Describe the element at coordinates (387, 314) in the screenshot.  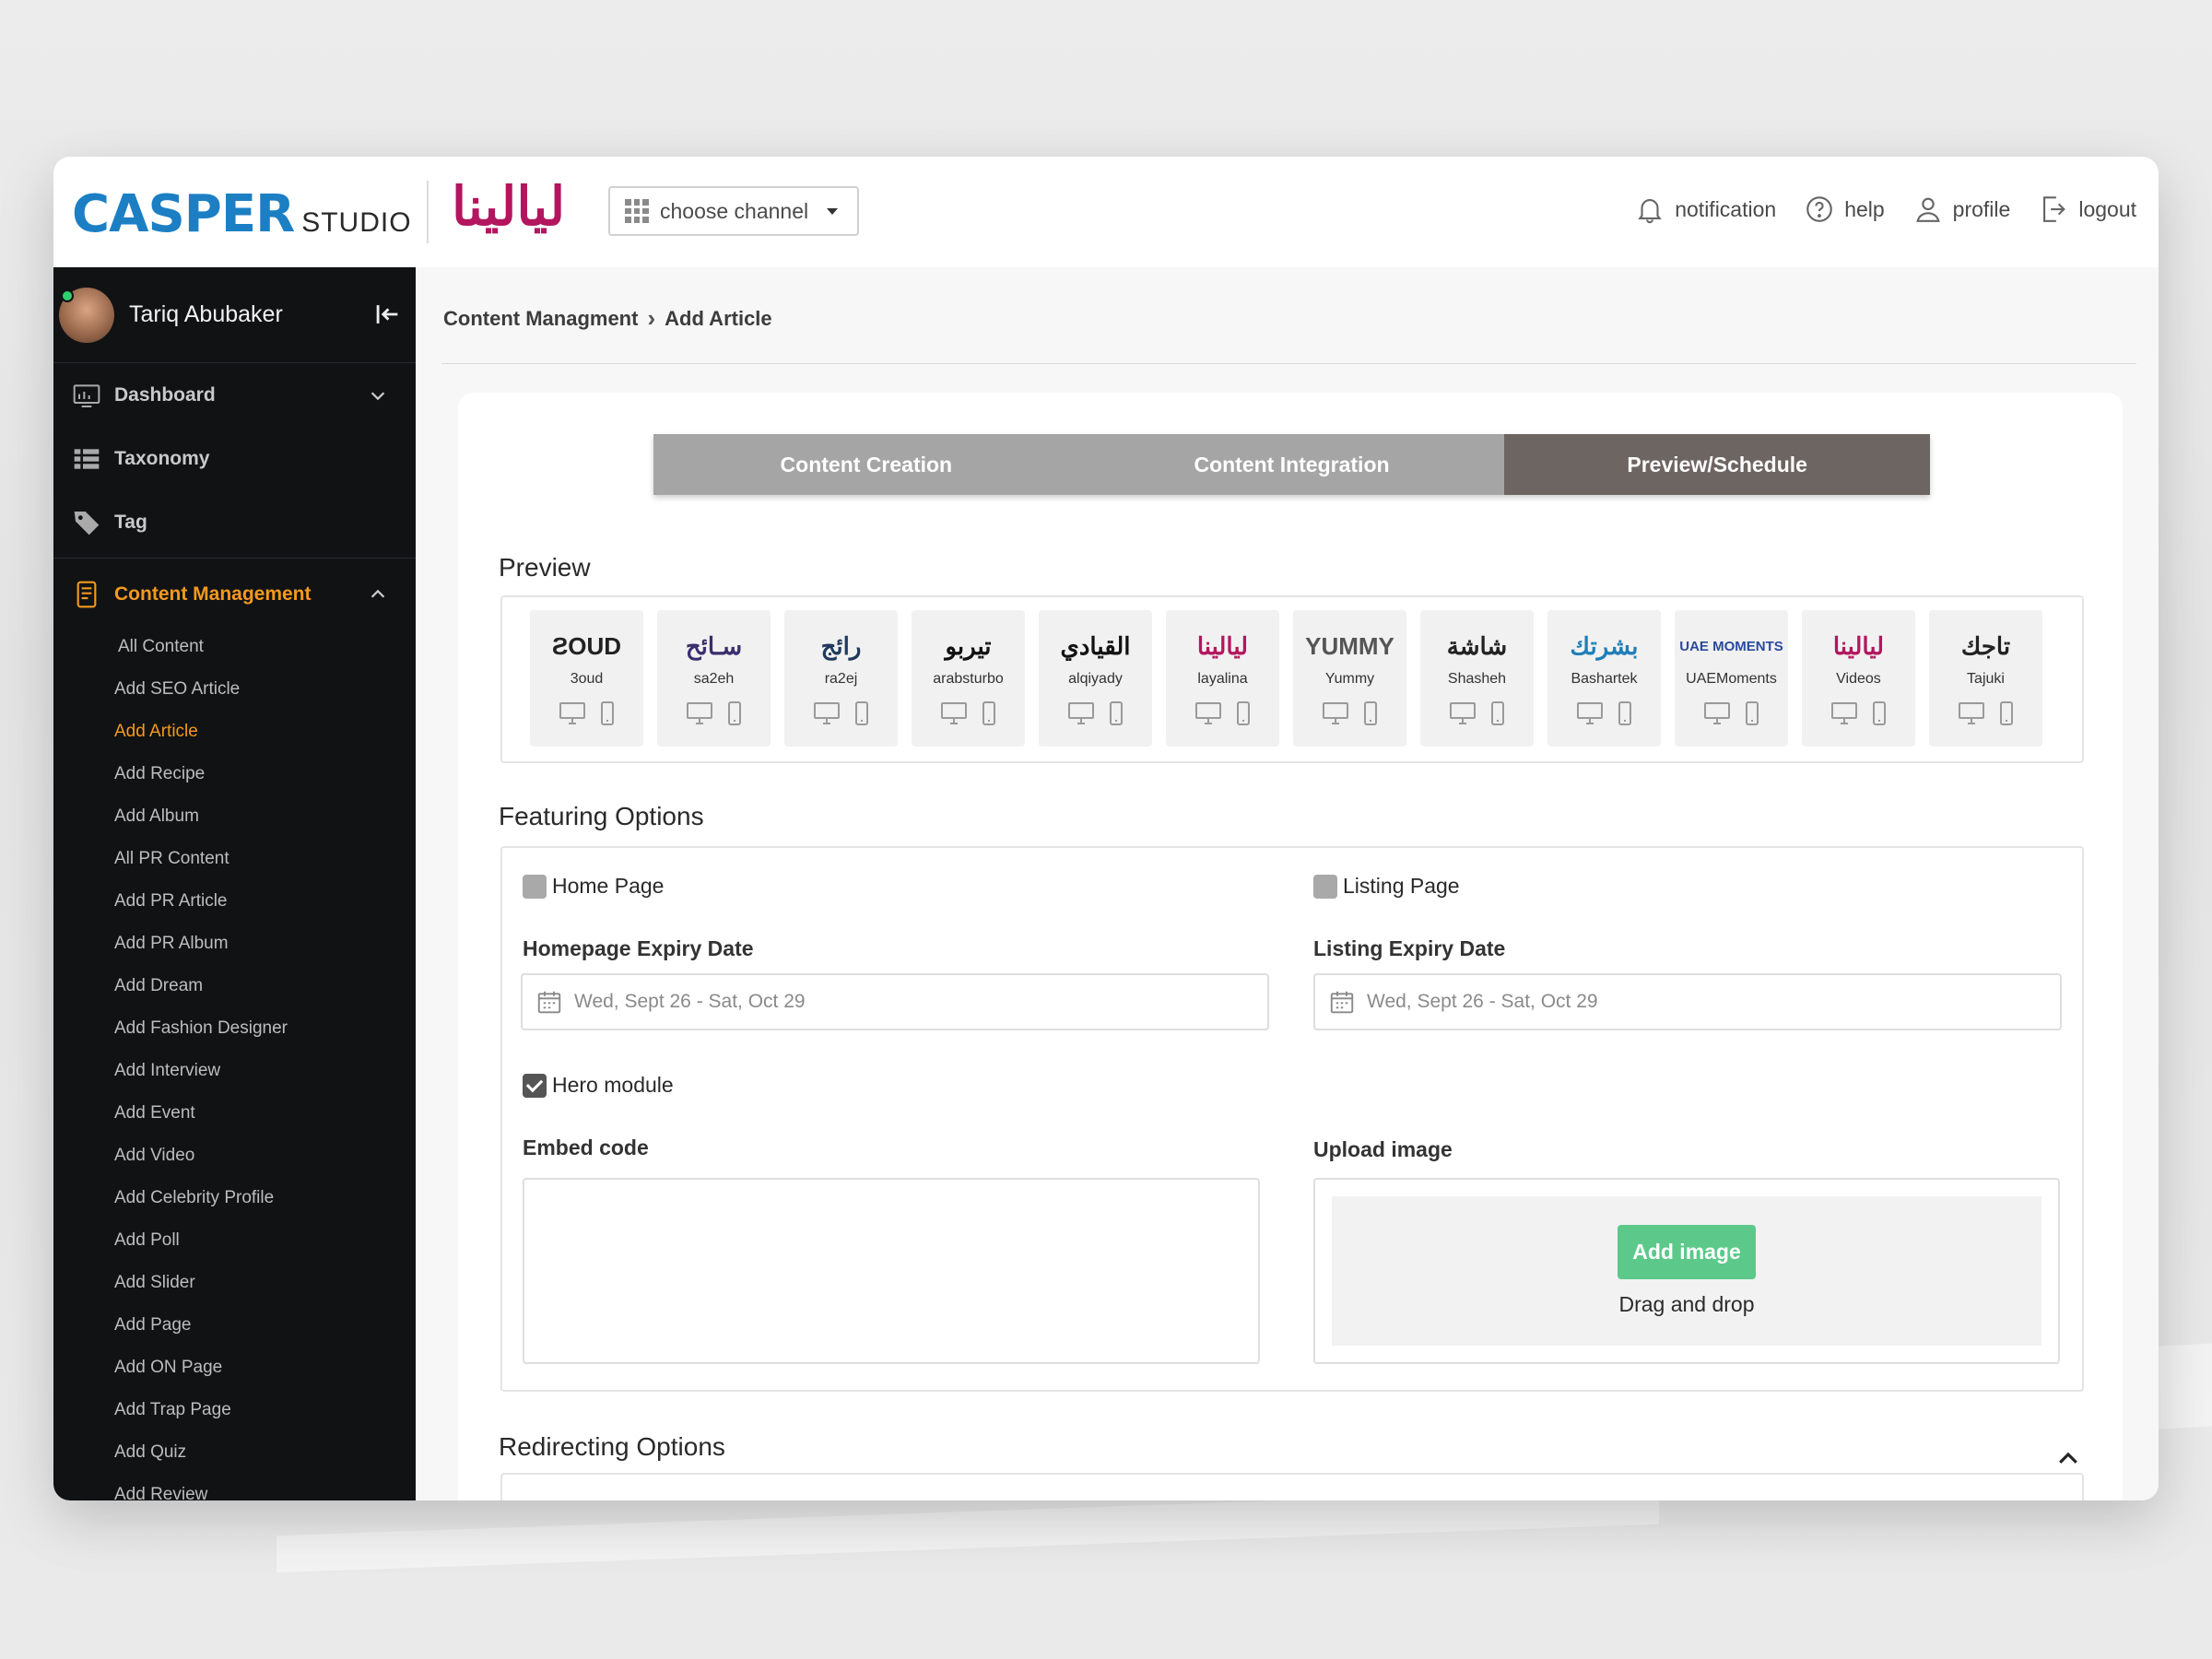
I see `collapse-sidebar-icon` at that location.